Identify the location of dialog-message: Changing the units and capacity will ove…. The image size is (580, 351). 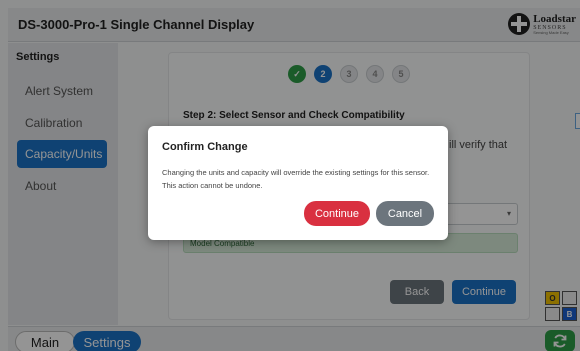
(296, 179).